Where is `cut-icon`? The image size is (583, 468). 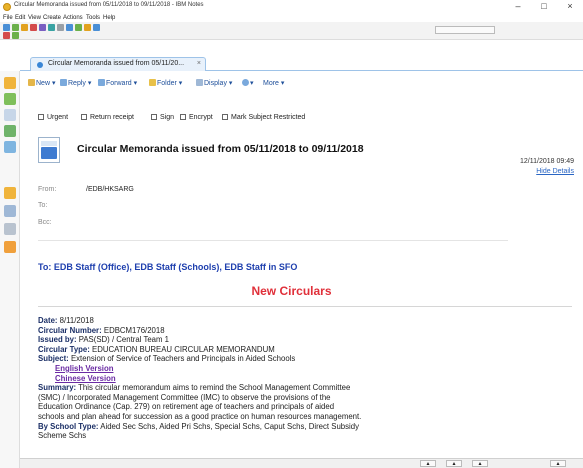 cut-icon is located at coordinates (60, 27).